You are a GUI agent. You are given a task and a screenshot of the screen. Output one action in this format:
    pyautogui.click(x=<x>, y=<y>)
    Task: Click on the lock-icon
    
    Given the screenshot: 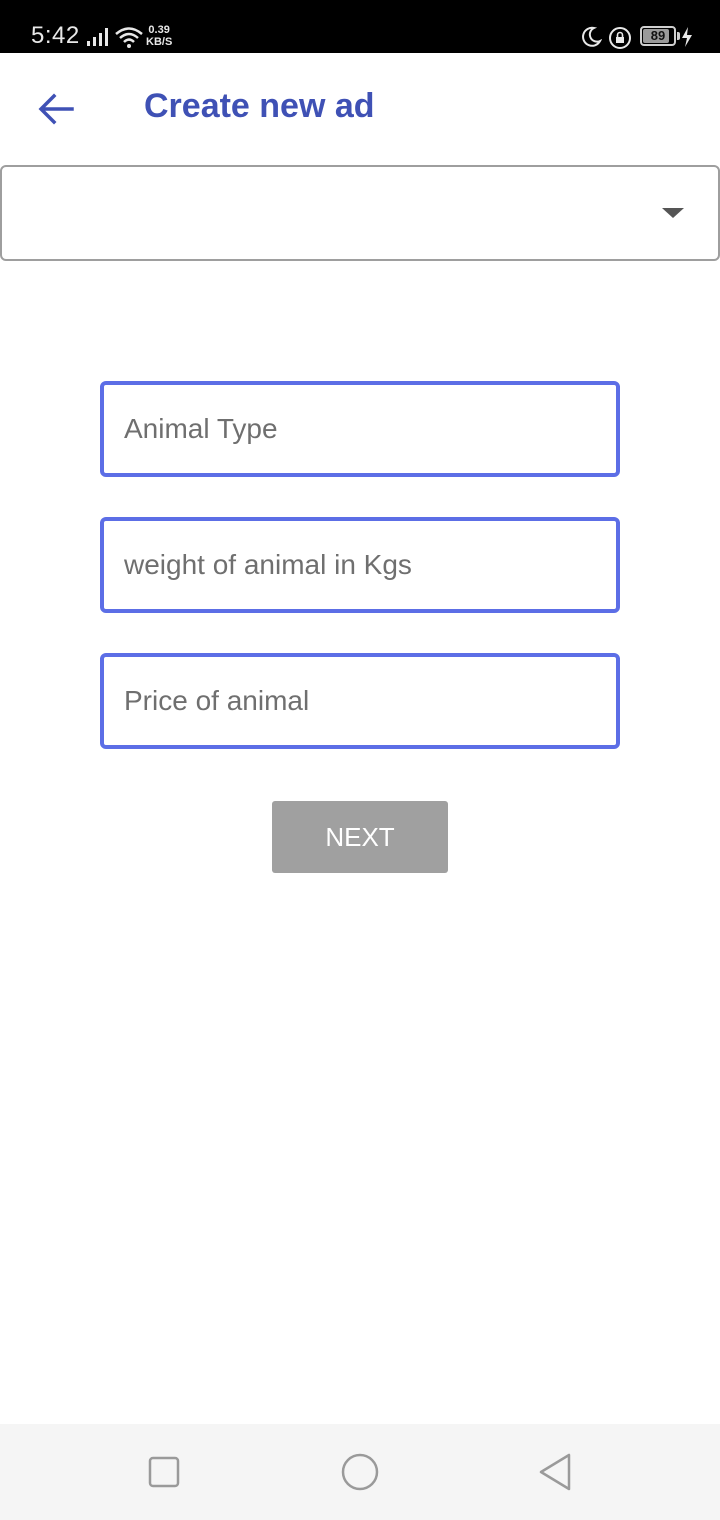 What is the action you would take?
    pyautogui.click(x=620, y=38)
    